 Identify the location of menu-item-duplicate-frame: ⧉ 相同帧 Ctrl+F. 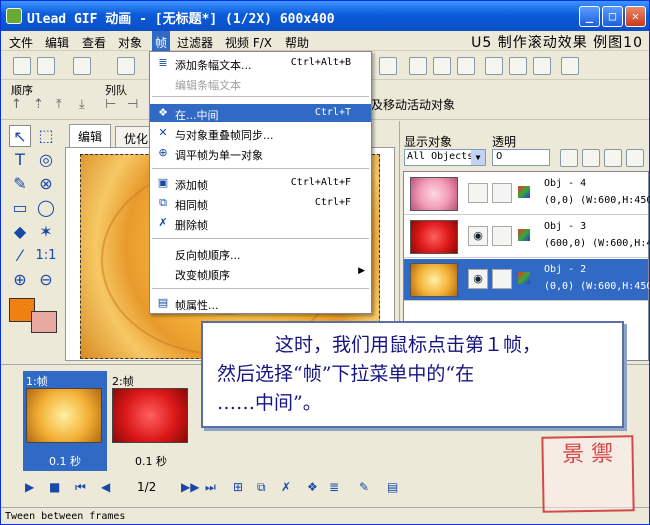
(260, 203).